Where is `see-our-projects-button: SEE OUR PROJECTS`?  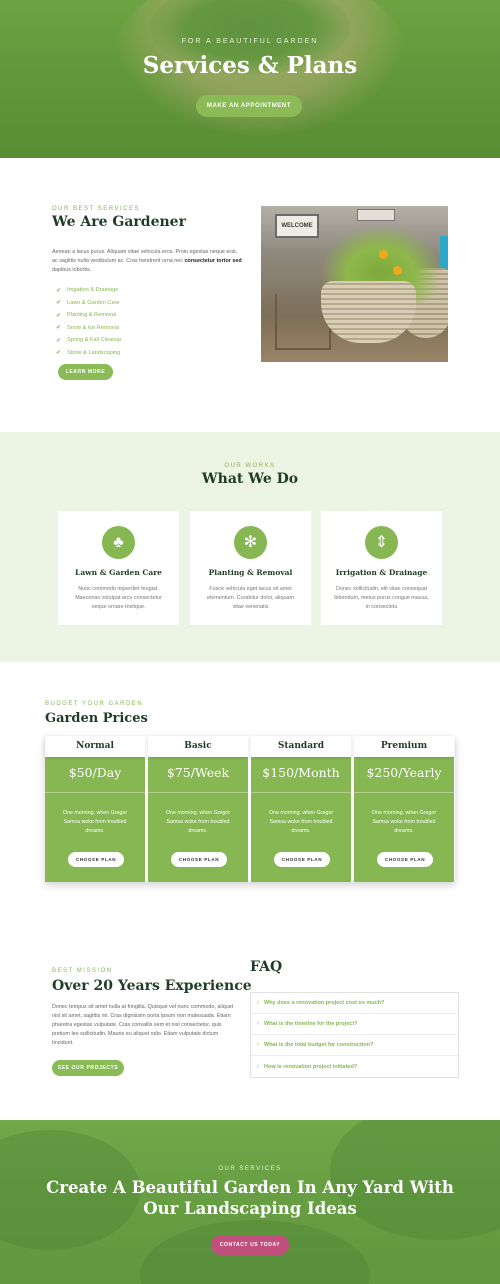
see-our-projects-button: SEE OUR PROJECTS is located at coordinates (88, 1068).